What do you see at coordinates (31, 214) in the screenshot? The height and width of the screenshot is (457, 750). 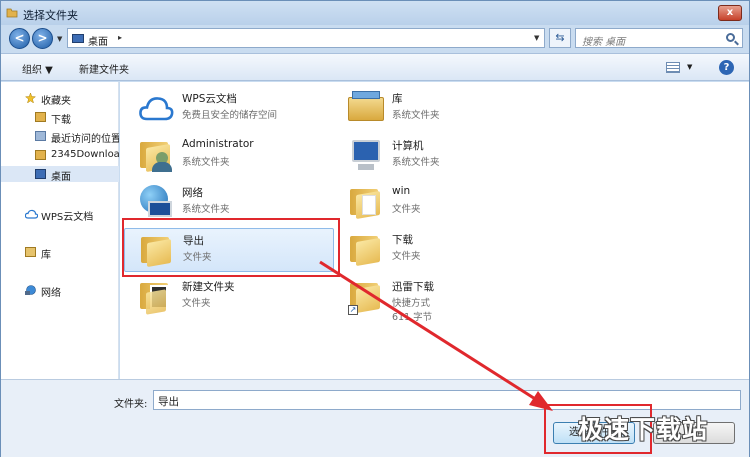 I see `cloud-icon` at bounding box center [31, 214].